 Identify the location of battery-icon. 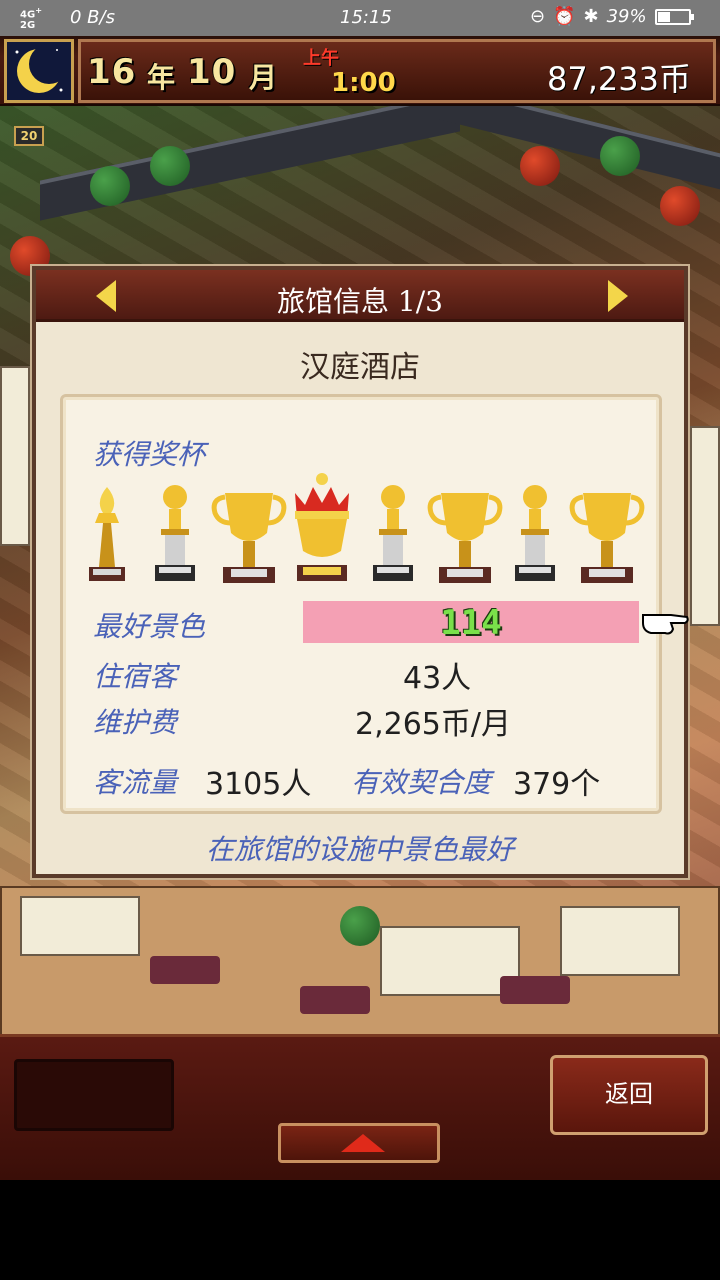
(674, 16).